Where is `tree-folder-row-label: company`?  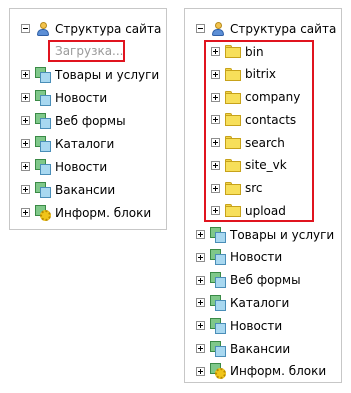
tree-folder-row-label: company is located at coordinates (273, 97).